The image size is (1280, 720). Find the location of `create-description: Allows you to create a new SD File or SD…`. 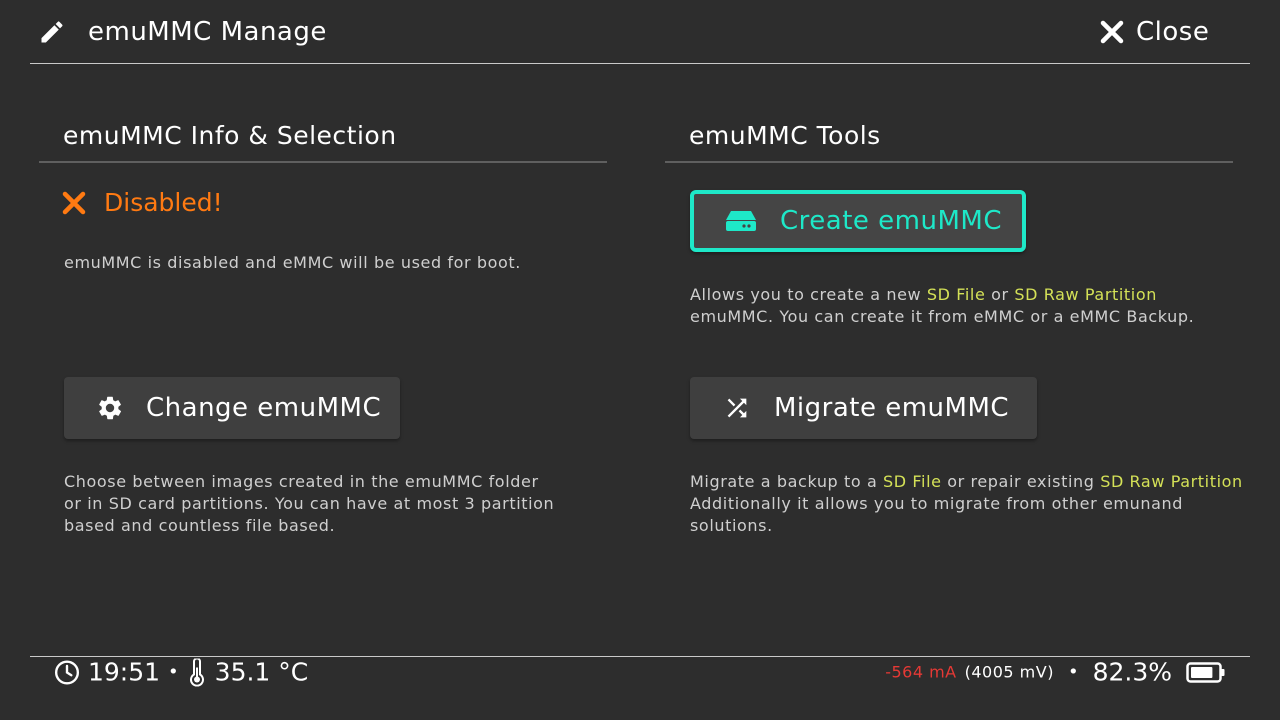

create-description: Allows you to create a new SD File or SD… is located at coordinates (942, 306).